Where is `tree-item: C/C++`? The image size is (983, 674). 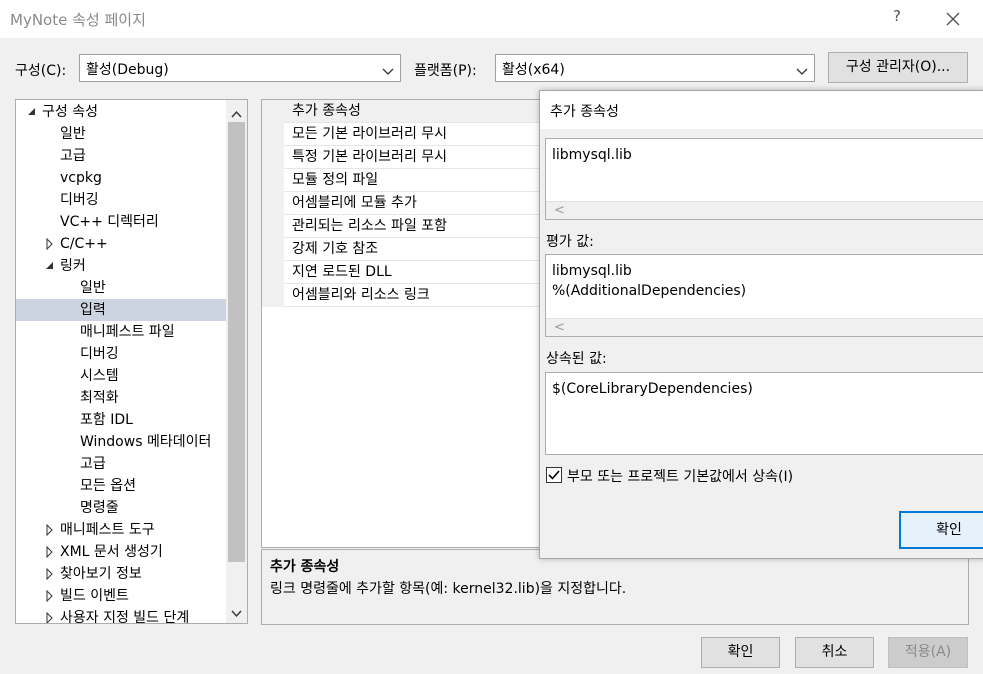 tree-item: C/C++ is located at coordinates (121, 244).